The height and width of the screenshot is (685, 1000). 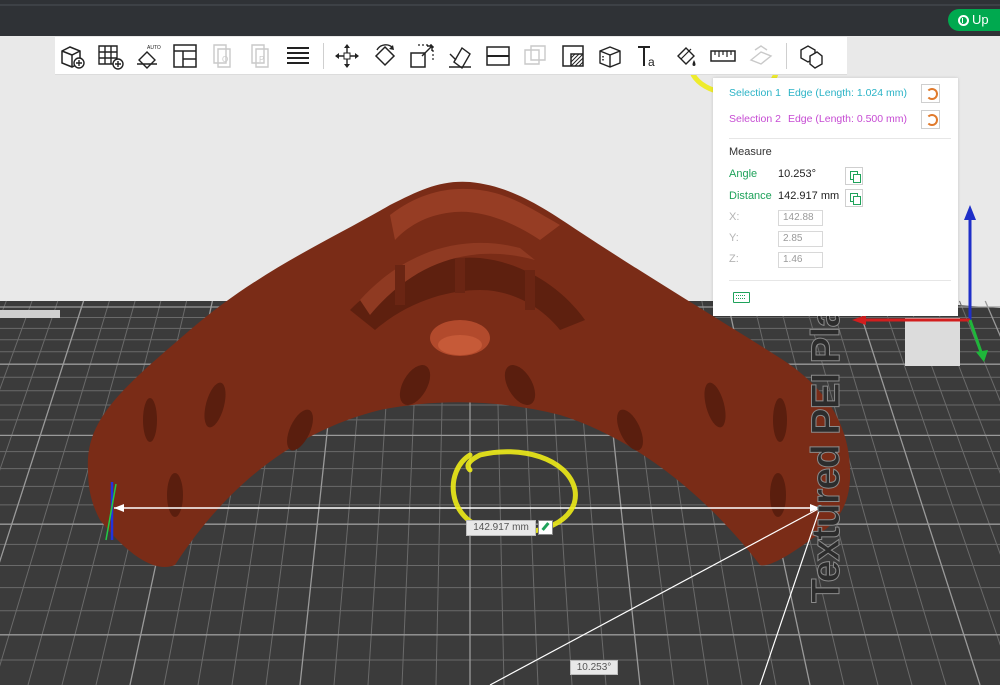 I want to click on title-bar: Up, so click(x=500, y=18).